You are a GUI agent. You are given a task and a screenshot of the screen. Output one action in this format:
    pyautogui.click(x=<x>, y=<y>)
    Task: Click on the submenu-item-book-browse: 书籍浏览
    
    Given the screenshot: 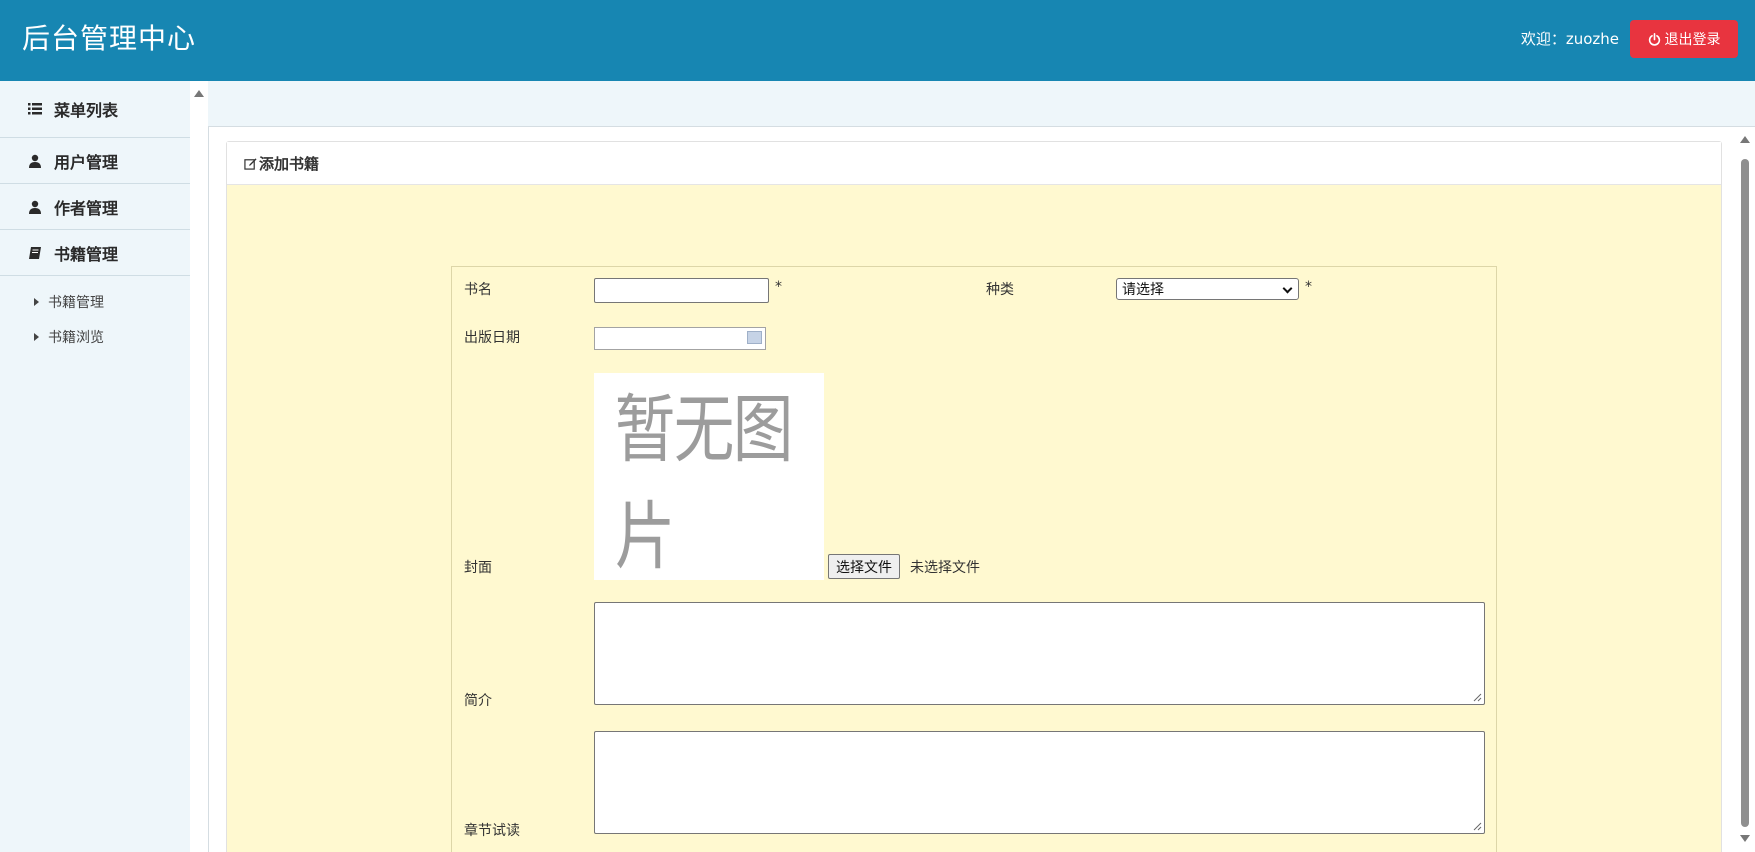 What is the action you would take?
    pyautogui.click(x=95, y=336)
    